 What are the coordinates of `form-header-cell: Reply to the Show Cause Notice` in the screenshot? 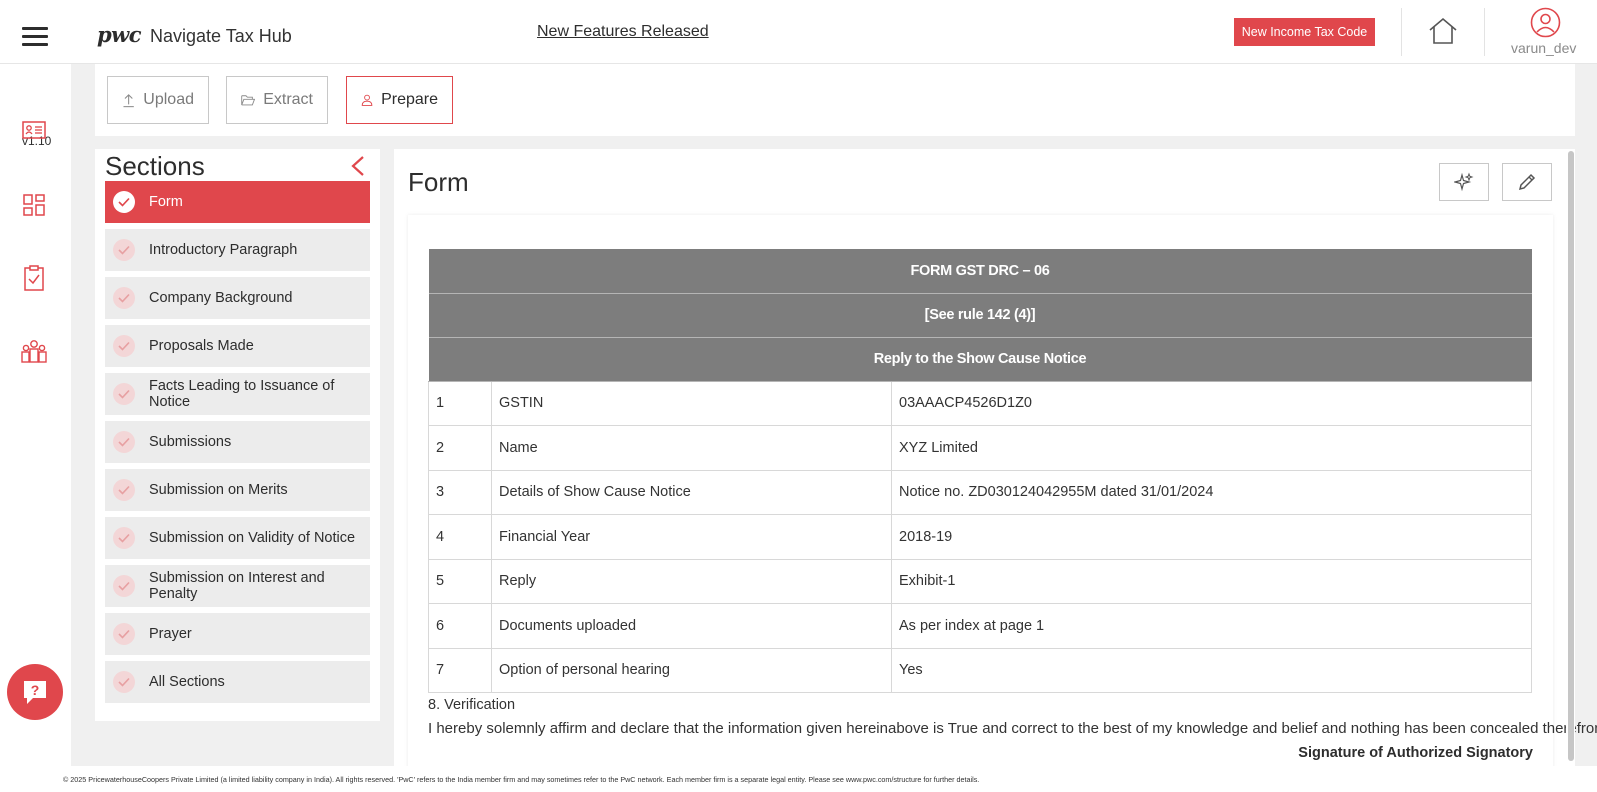 It's located at (980, 359).